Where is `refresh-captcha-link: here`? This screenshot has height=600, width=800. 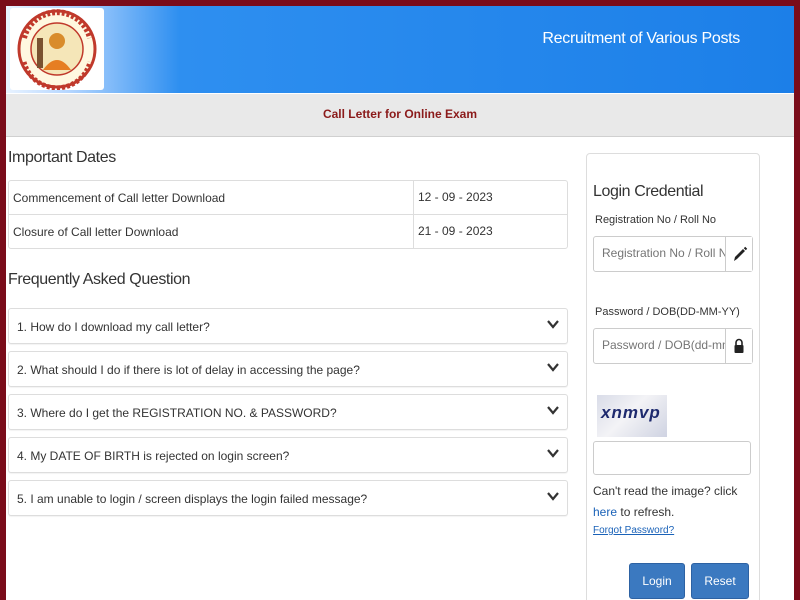
refresh-captcha-link: here is located at coordinates (605, 512).